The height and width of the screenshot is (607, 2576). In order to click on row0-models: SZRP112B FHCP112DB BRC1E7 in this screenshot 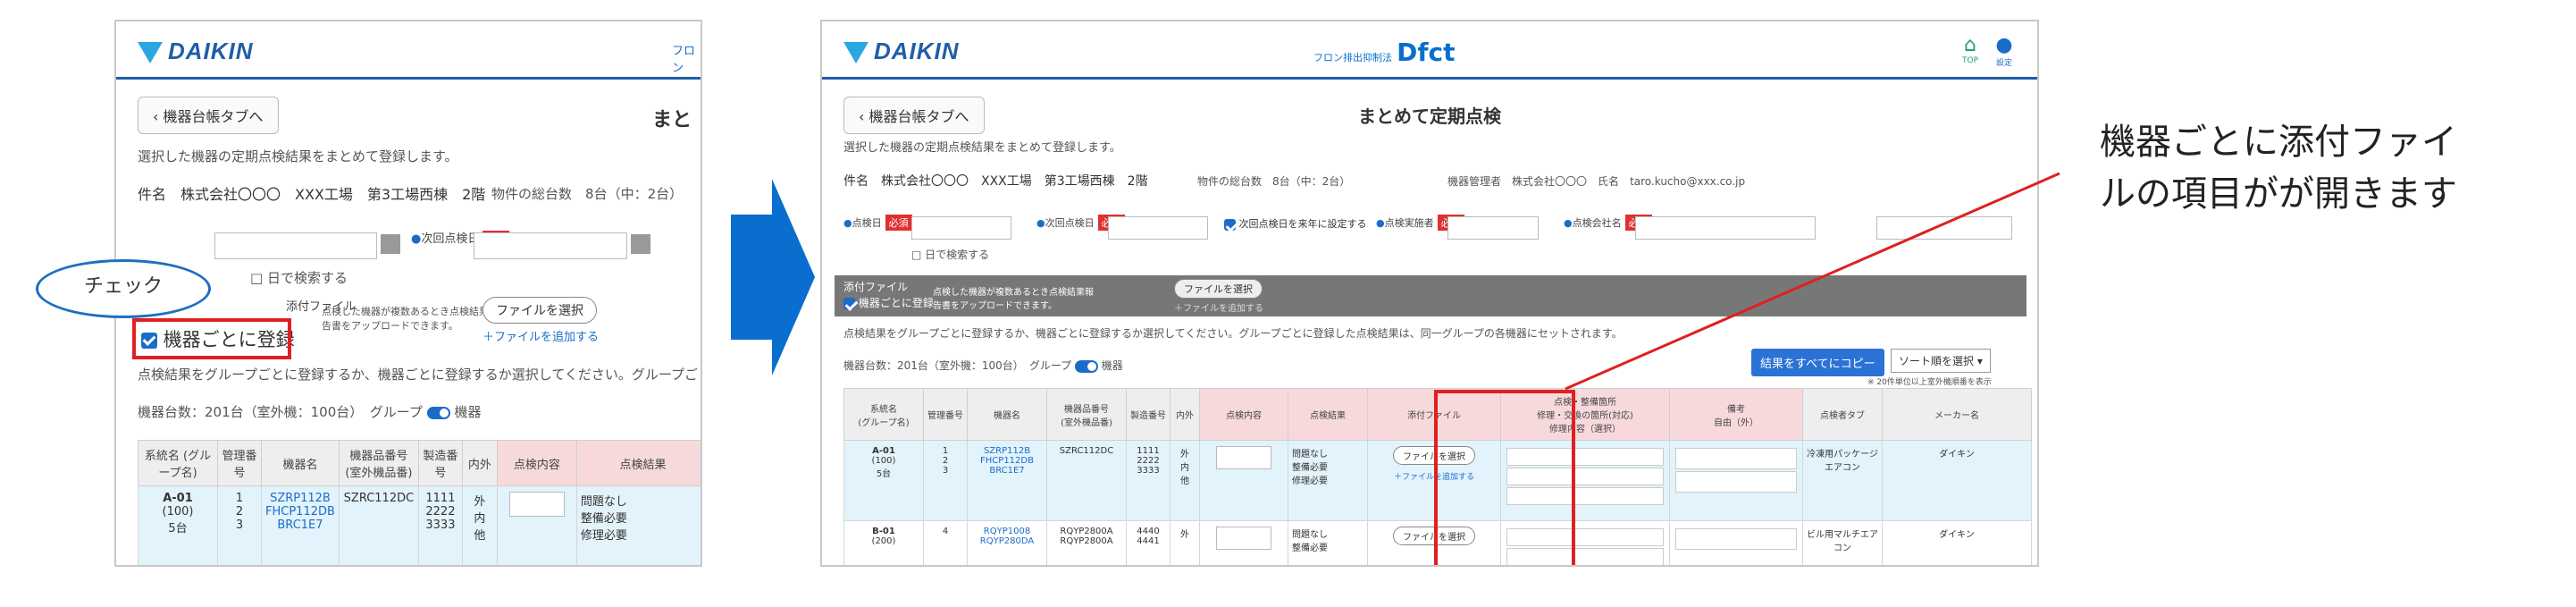, I will do `click(1007, 480)`.